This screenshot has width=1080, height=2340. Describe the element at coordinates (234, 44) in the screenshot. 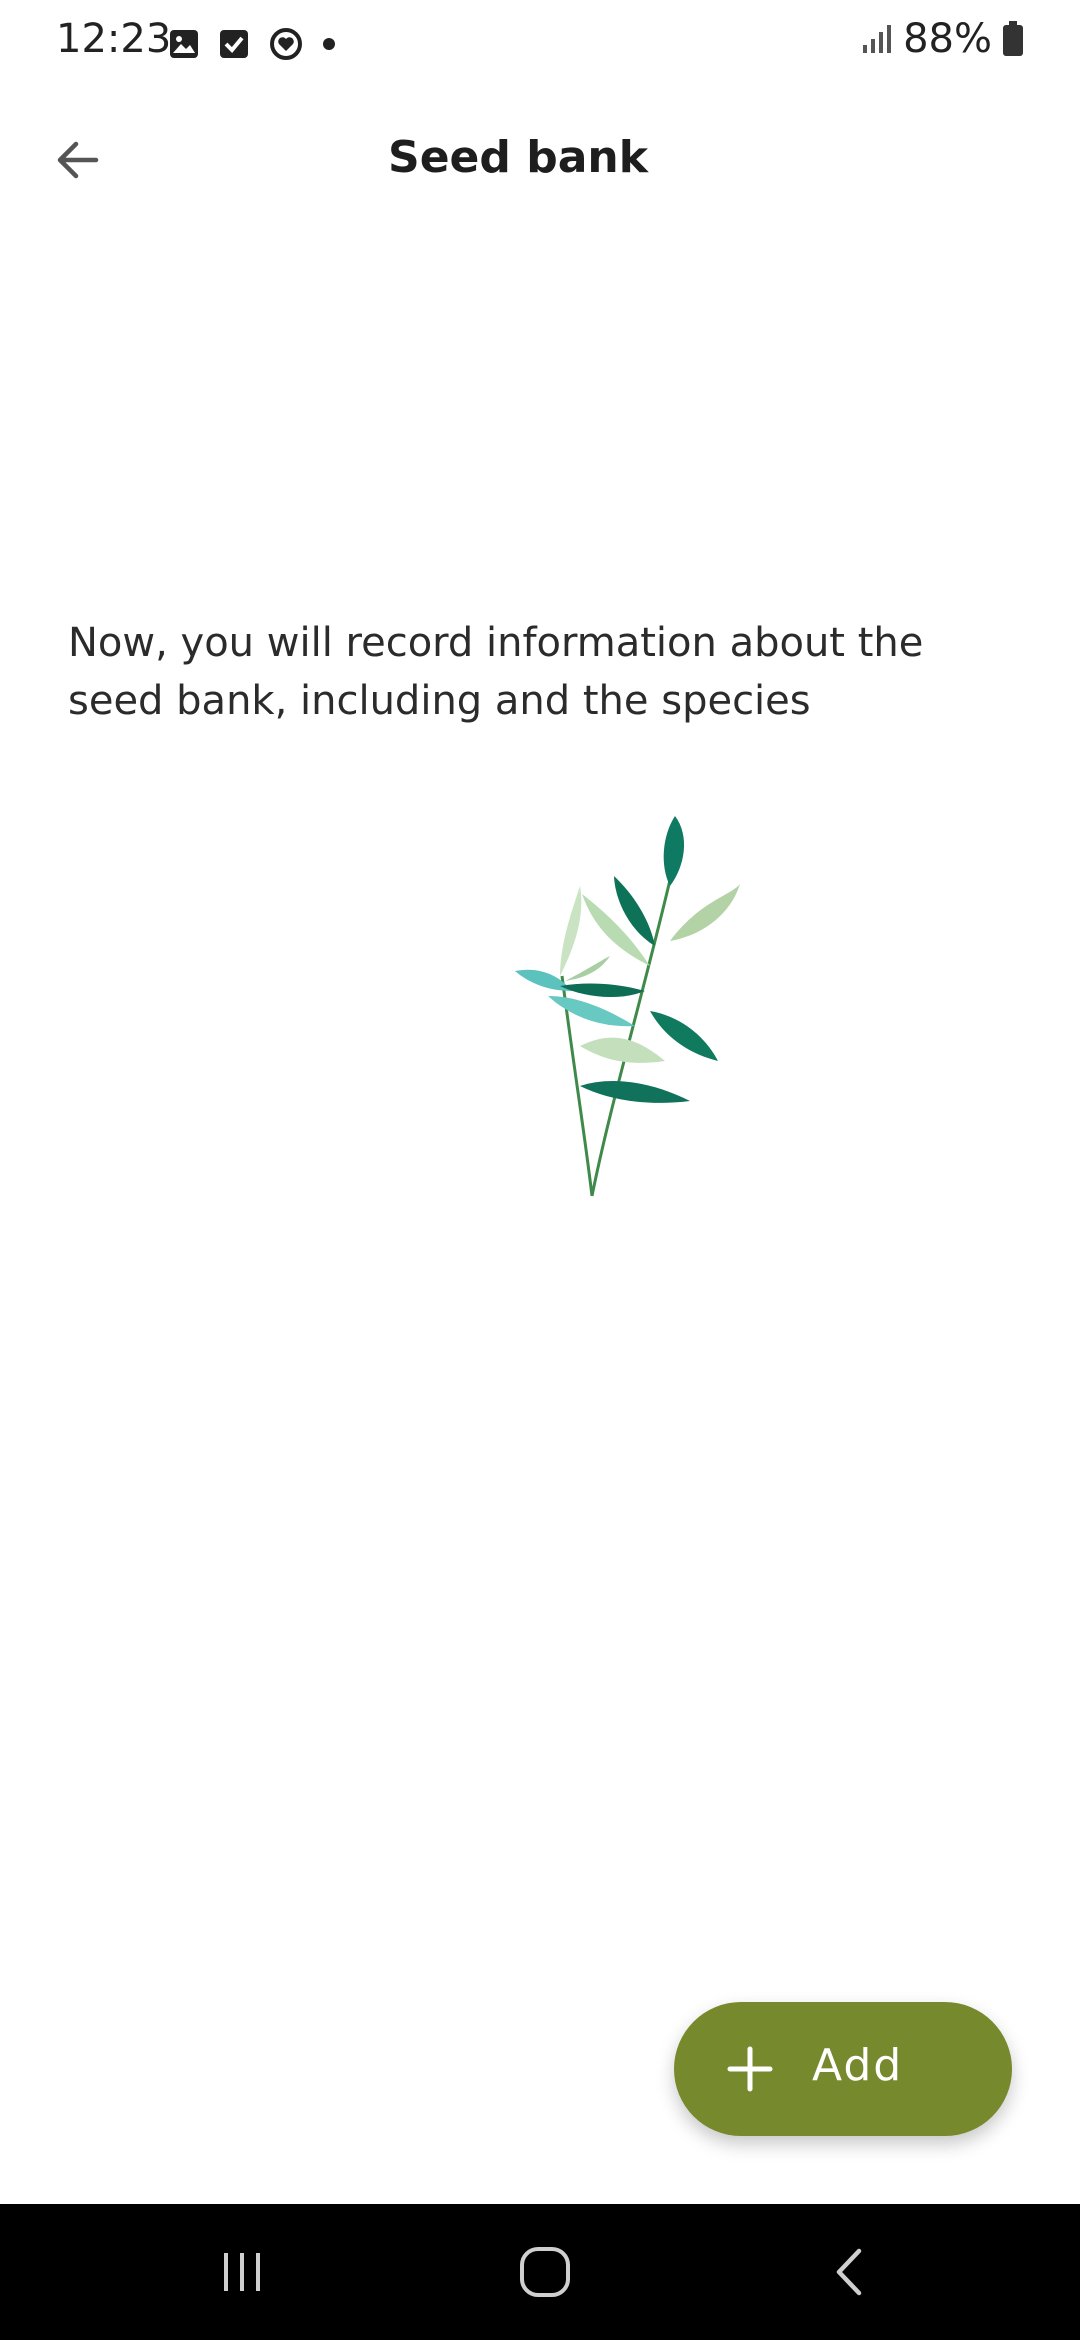

I see `checkbox-icon` at that location.